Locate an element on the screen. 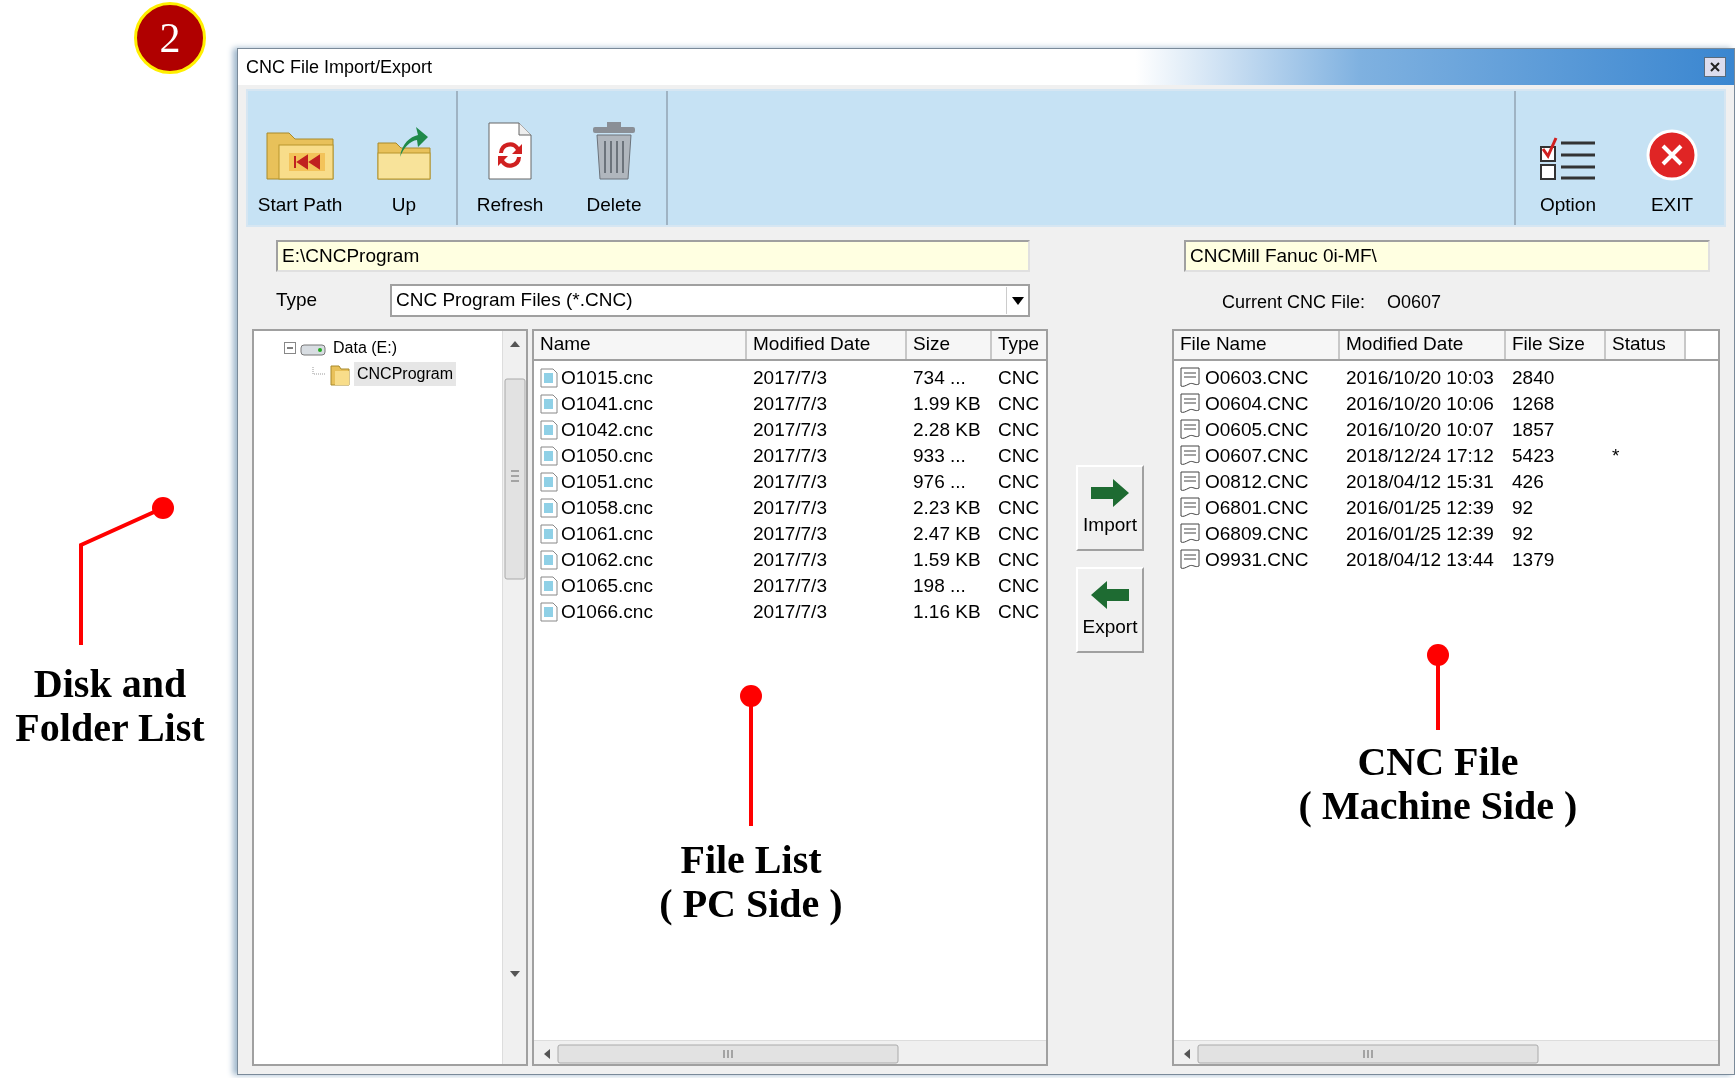 The height and width of the screenshot is (1078, 1735). table-cell-text: 1268 is located at coordinates (1533, 404).